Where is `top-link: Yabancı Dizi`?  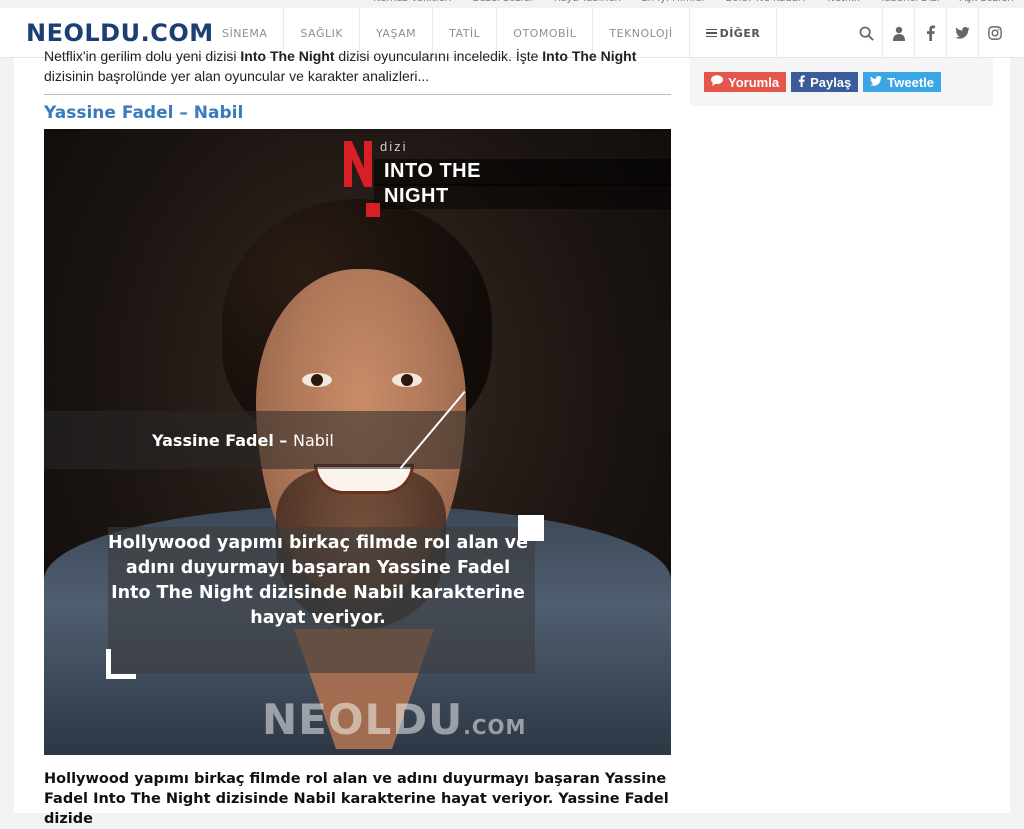
top-link: Yabancı Dizi is located at coordinates (910, 2).